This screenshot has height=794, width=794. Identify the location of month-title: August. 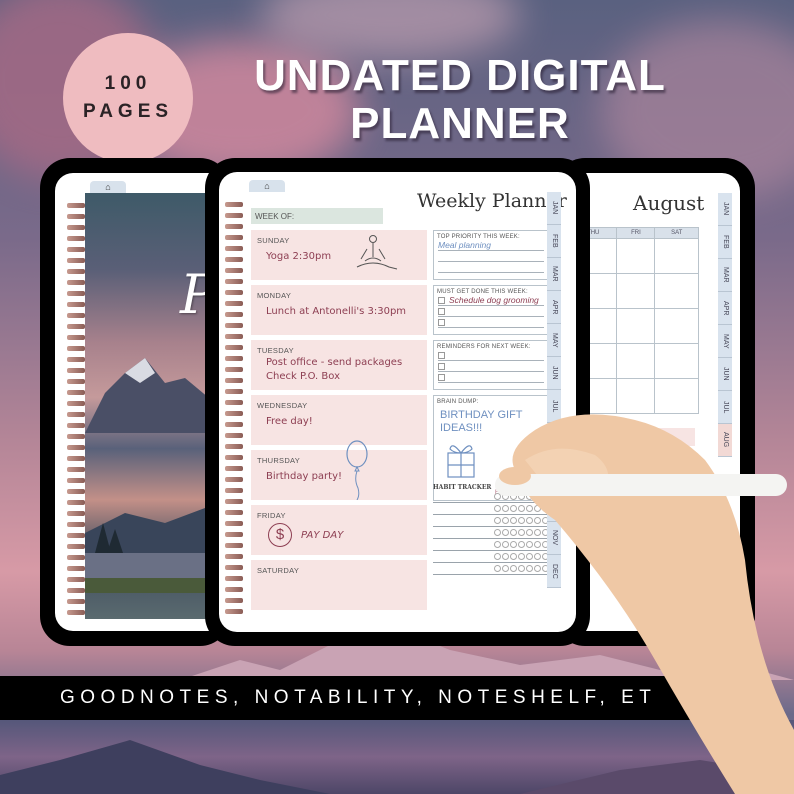
(669, 203).